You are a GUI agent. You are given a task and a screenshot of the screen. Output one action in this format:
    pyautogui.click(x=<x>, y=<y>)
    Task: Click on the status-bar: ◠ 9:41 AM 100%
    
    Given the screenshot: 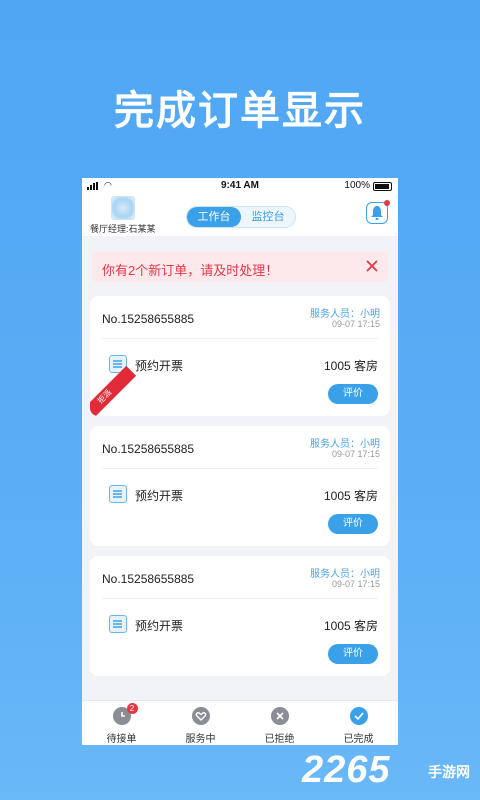 What is the action you would take?
    pyautogui.click(x=240, y=186)
    